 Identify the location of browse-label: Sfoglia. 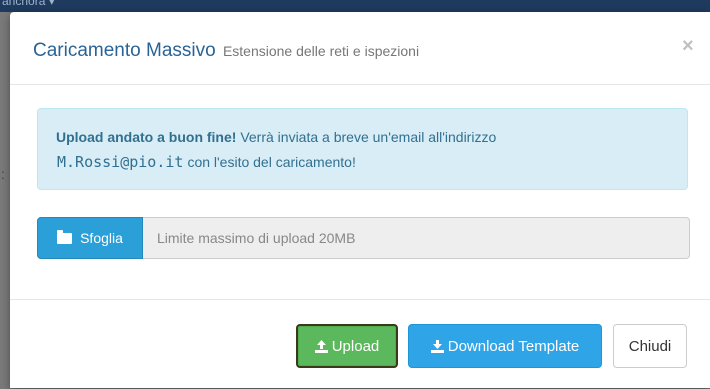
(101, 238).